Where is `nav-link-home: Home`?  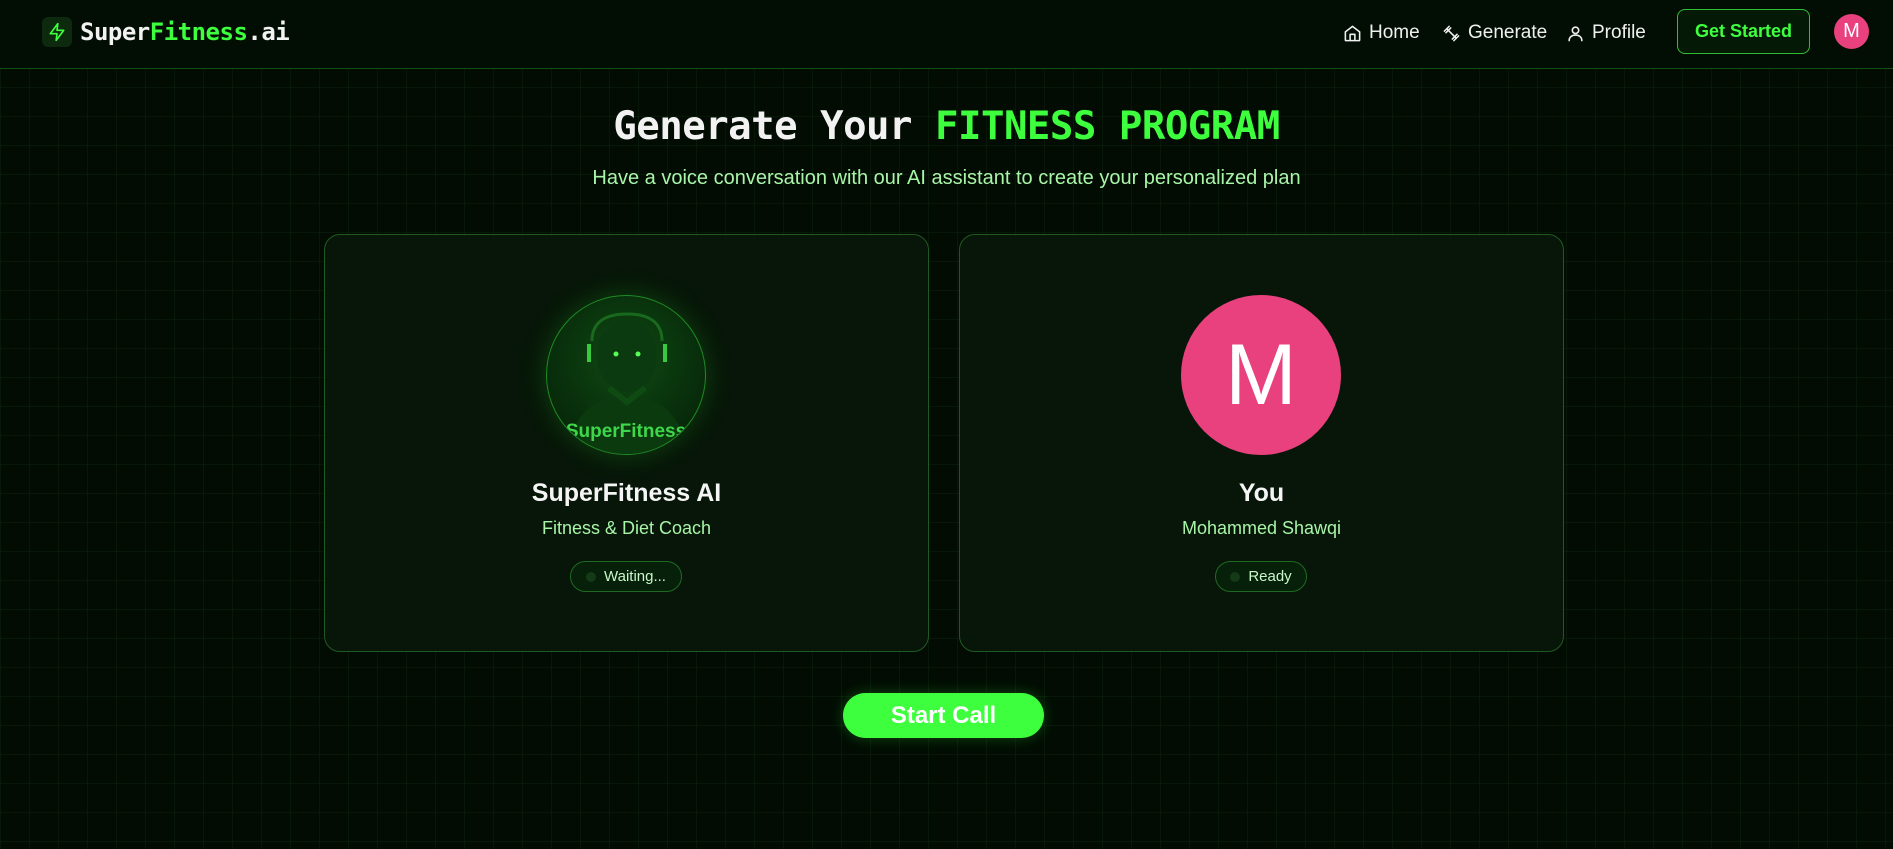
nav-link-home: Home is located at coordinates (1381, 33).